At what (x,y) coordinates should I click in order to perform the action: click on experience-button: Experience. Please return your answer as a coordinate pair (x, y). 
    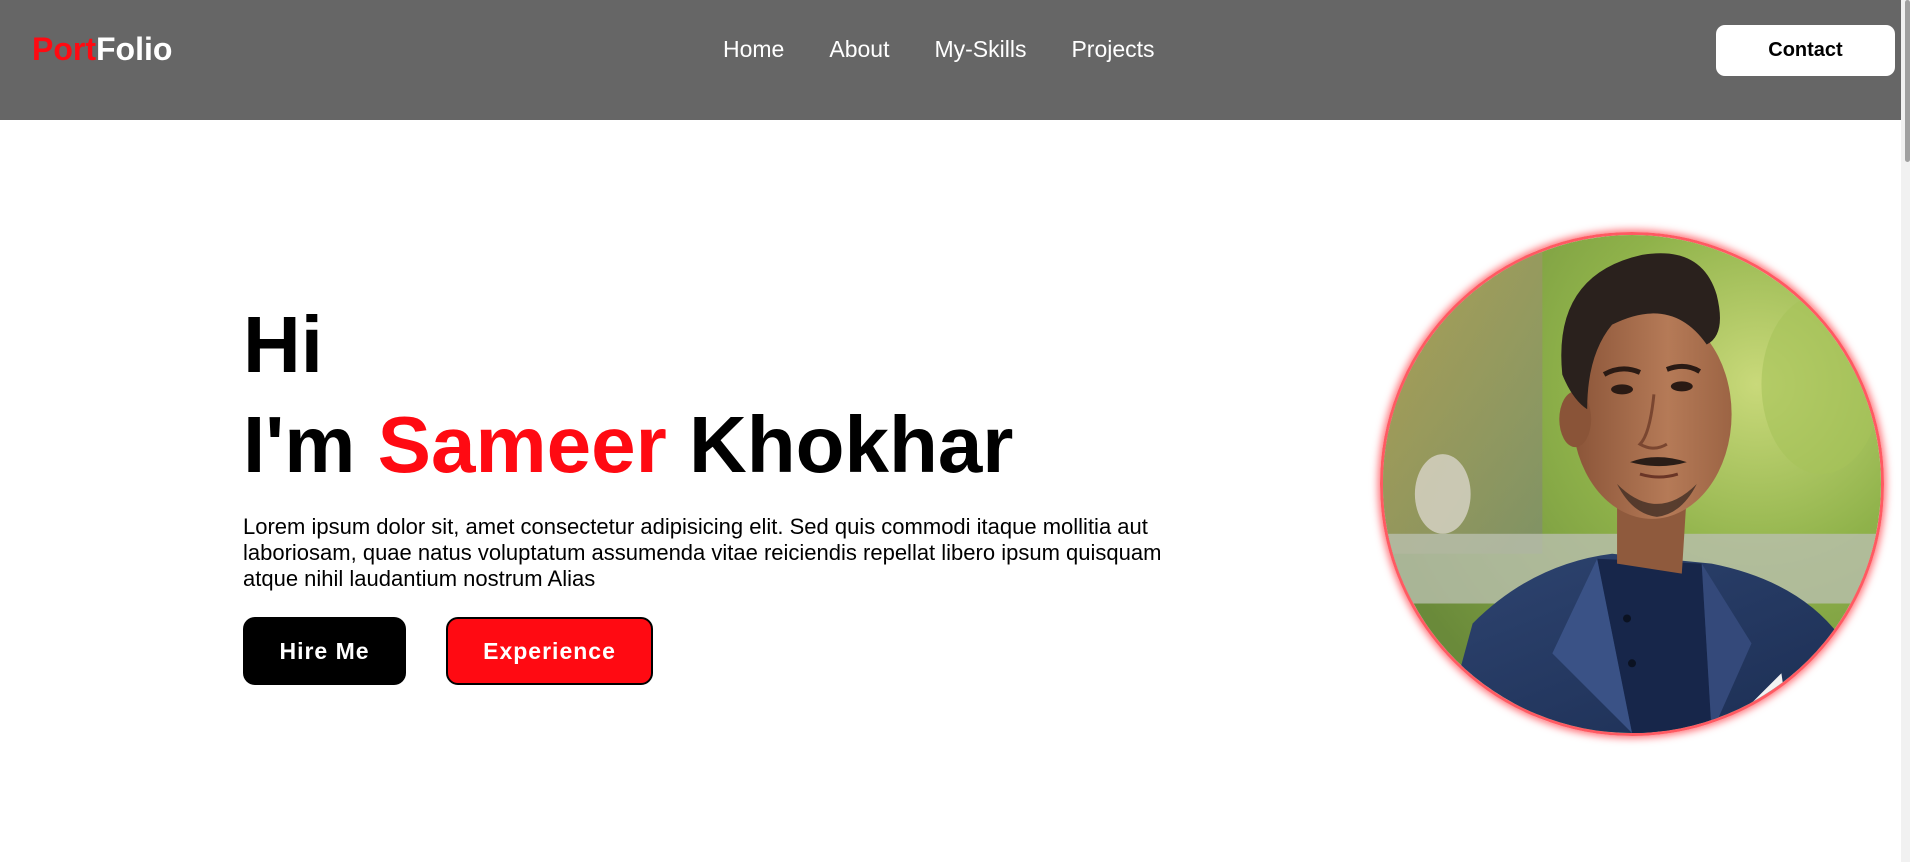
    Looking at the image, I should click on (549, 651).